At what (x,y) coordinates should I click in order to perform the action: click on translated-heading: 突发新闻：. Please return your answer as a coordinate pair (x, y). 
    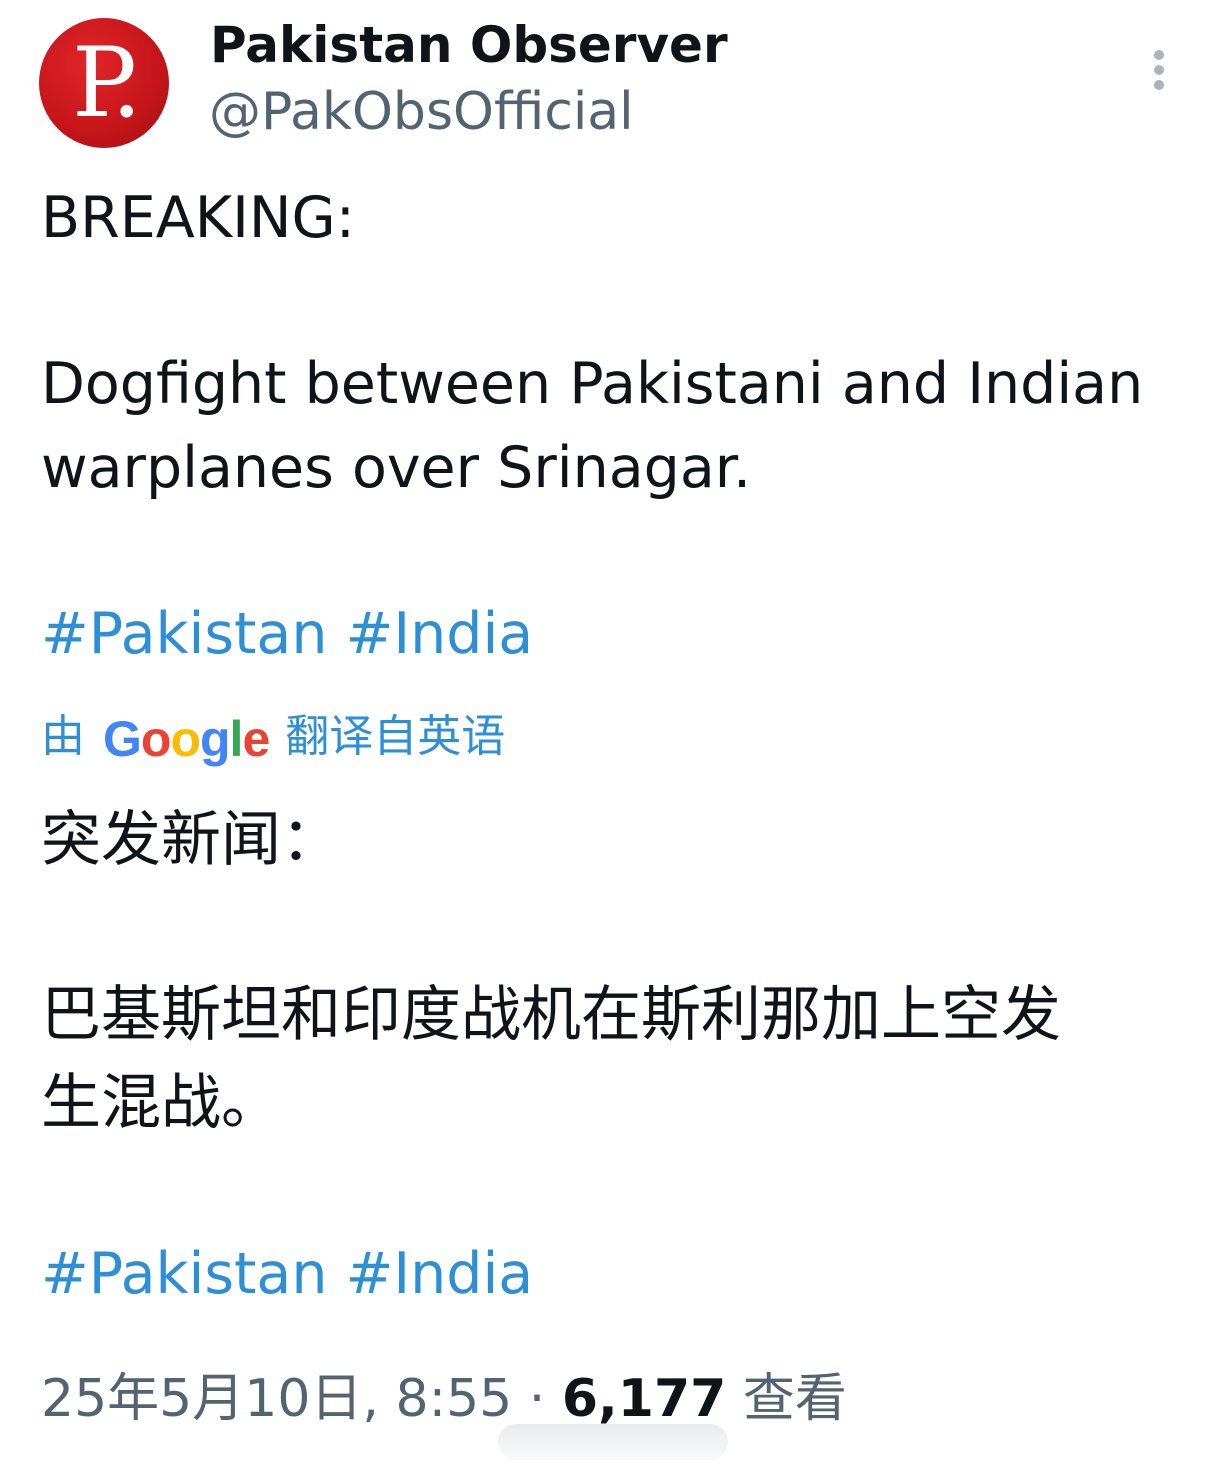
    Looking at the image, I should click on (191, 840).